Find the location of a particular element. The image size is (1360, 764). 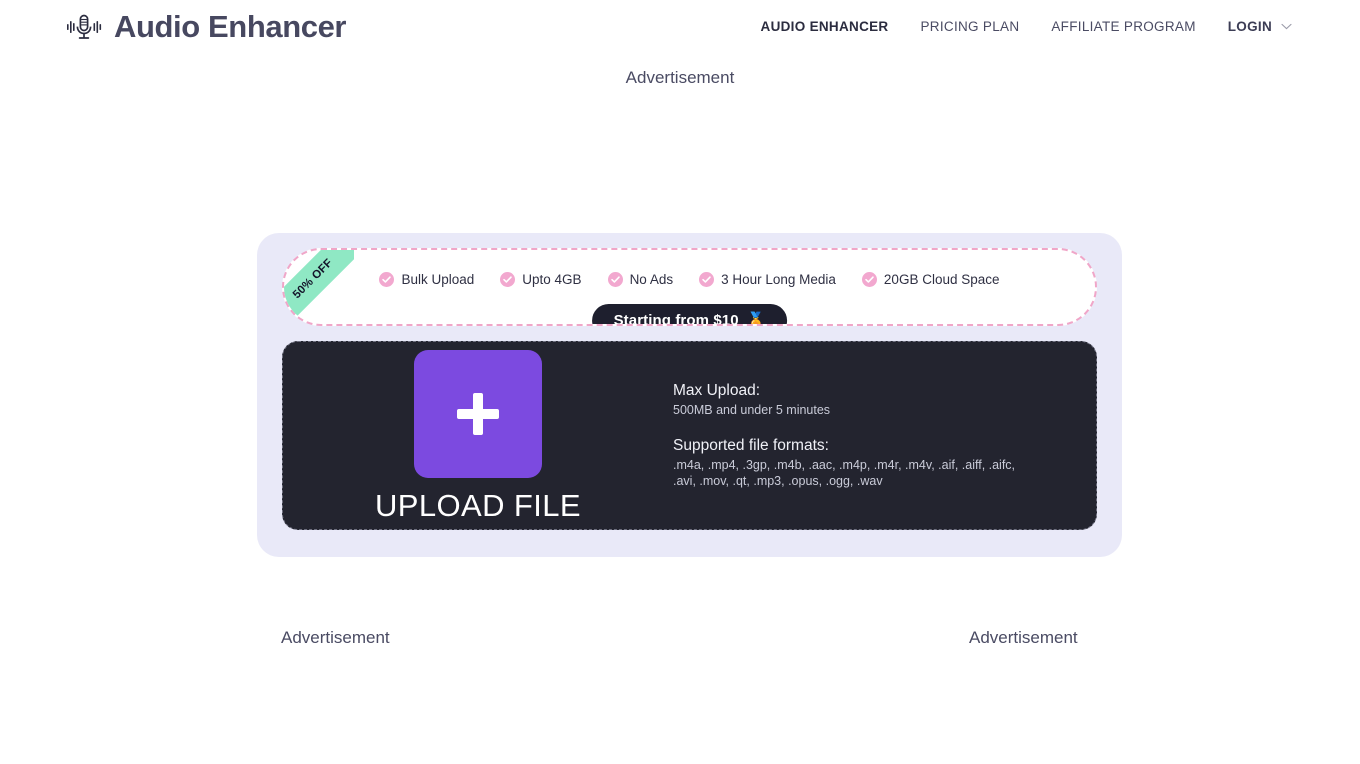

login-label: LOGIN is located at coordinates (1249, 26).